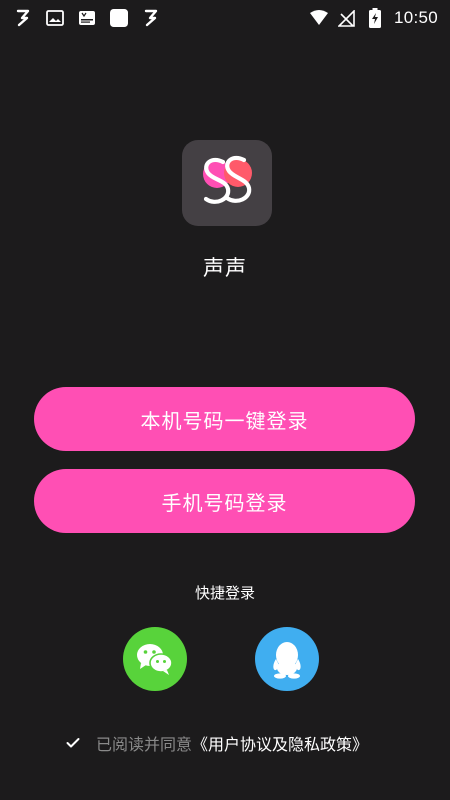 The height and width of the screenshot is (800, 450). I want to click on battery-charging-icon, so click(375, 18).